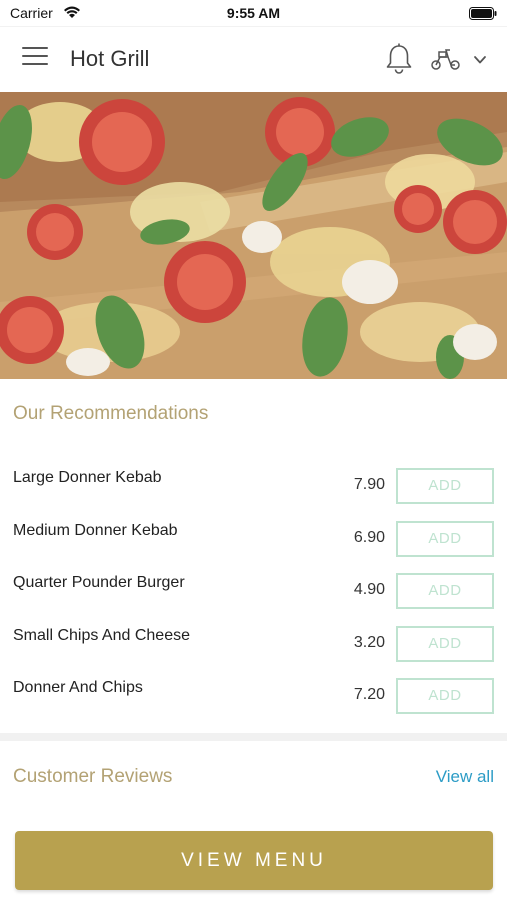  I want to click on item-price: 4.90, so click(369, 589).